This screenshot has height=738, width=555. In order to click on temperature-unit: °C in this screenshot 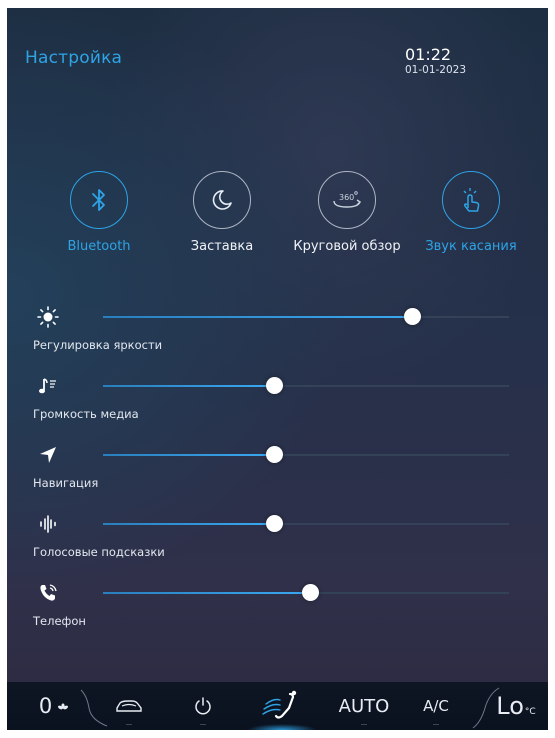, I will do `click(530, 712)`.